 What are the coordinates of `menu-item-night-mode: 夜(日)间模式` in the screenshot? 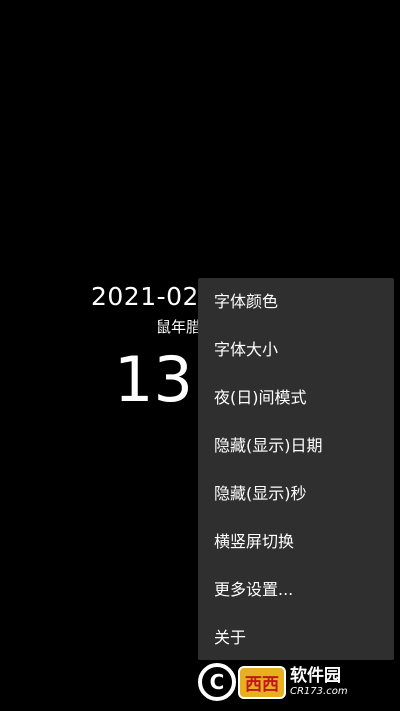 It's located at (296, 398).